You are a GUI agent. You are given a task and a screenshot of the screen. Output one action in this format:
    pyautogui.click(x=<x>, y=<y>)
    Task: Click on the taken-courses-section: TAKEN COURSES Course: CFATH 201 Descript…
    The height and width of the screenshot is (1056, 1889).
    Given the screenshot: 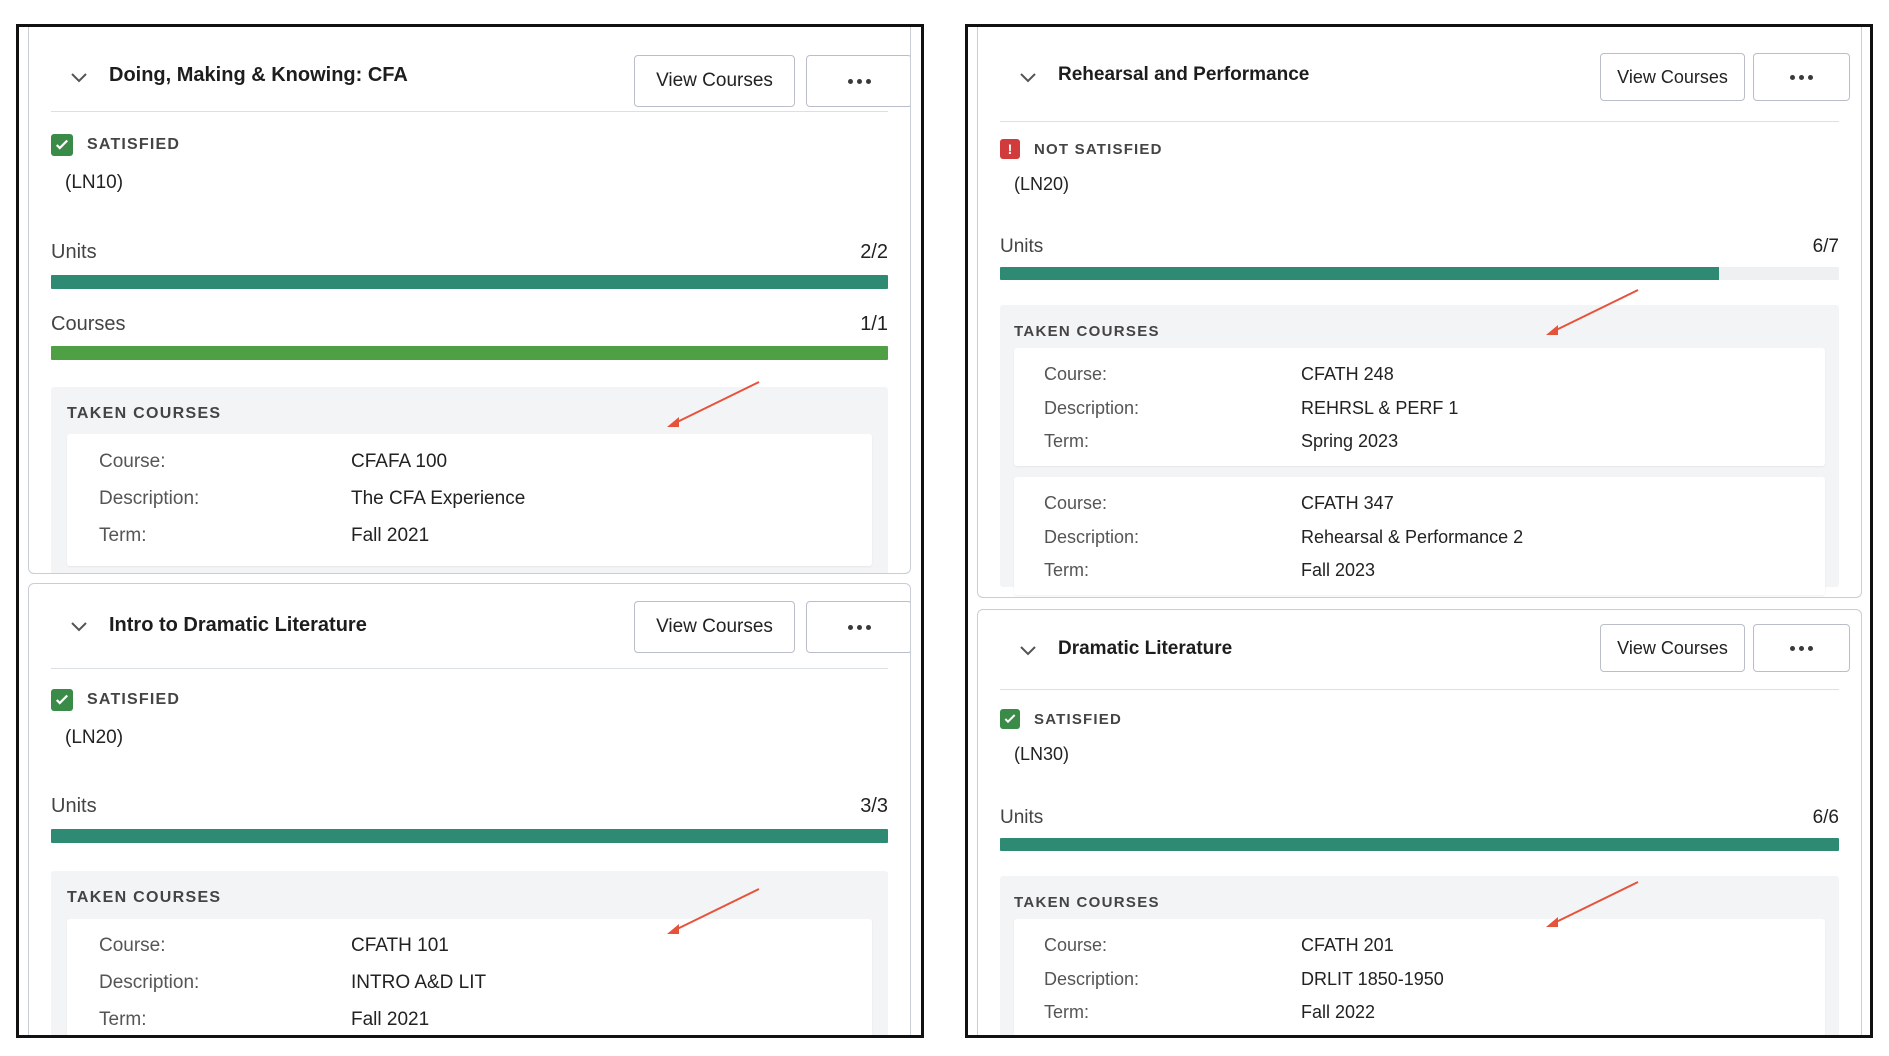 What is the action you would take?
    pyautogui.click(x=1419, y=955)
    